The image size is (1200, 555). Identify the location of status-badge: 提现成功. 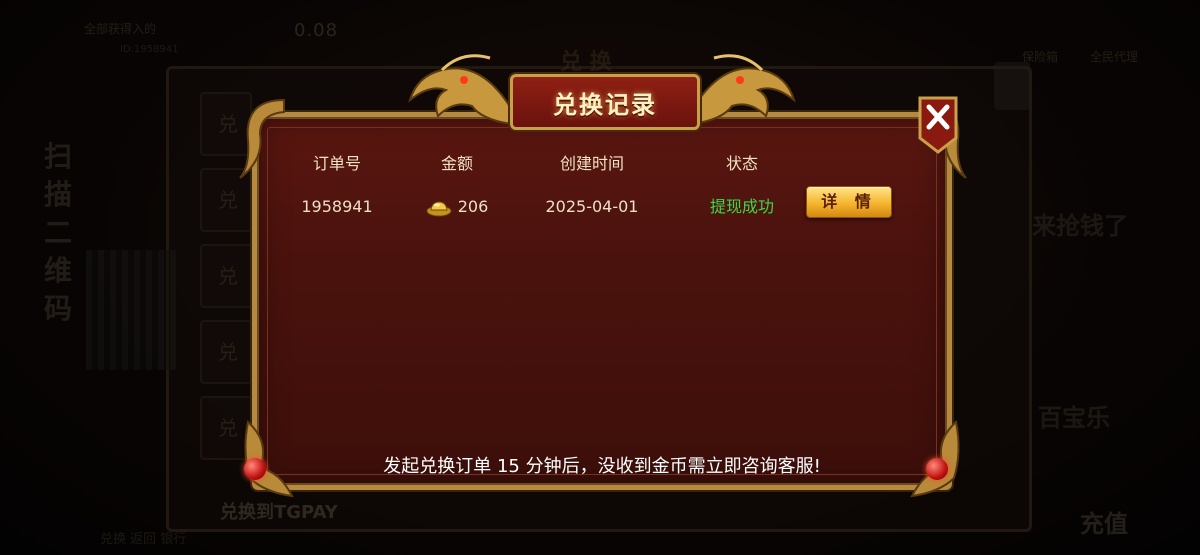
(741, 206).